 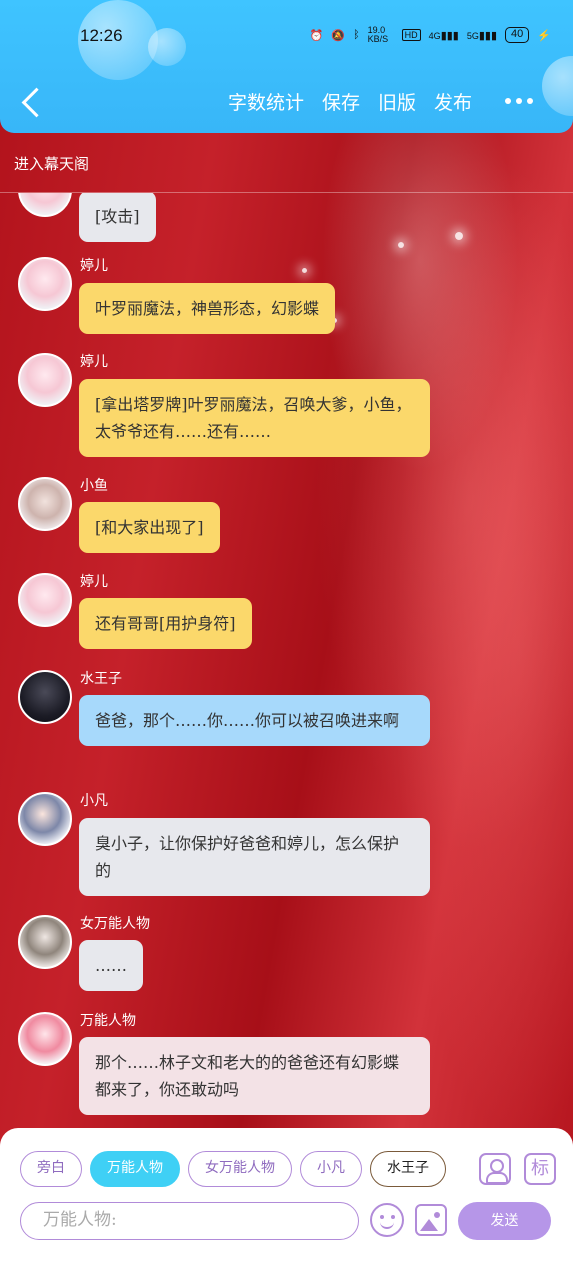 What do you see at coordinates (117, 217) in the screenshot?
I see `message-bubble: [攻击]` at bounding box center [117, 217].